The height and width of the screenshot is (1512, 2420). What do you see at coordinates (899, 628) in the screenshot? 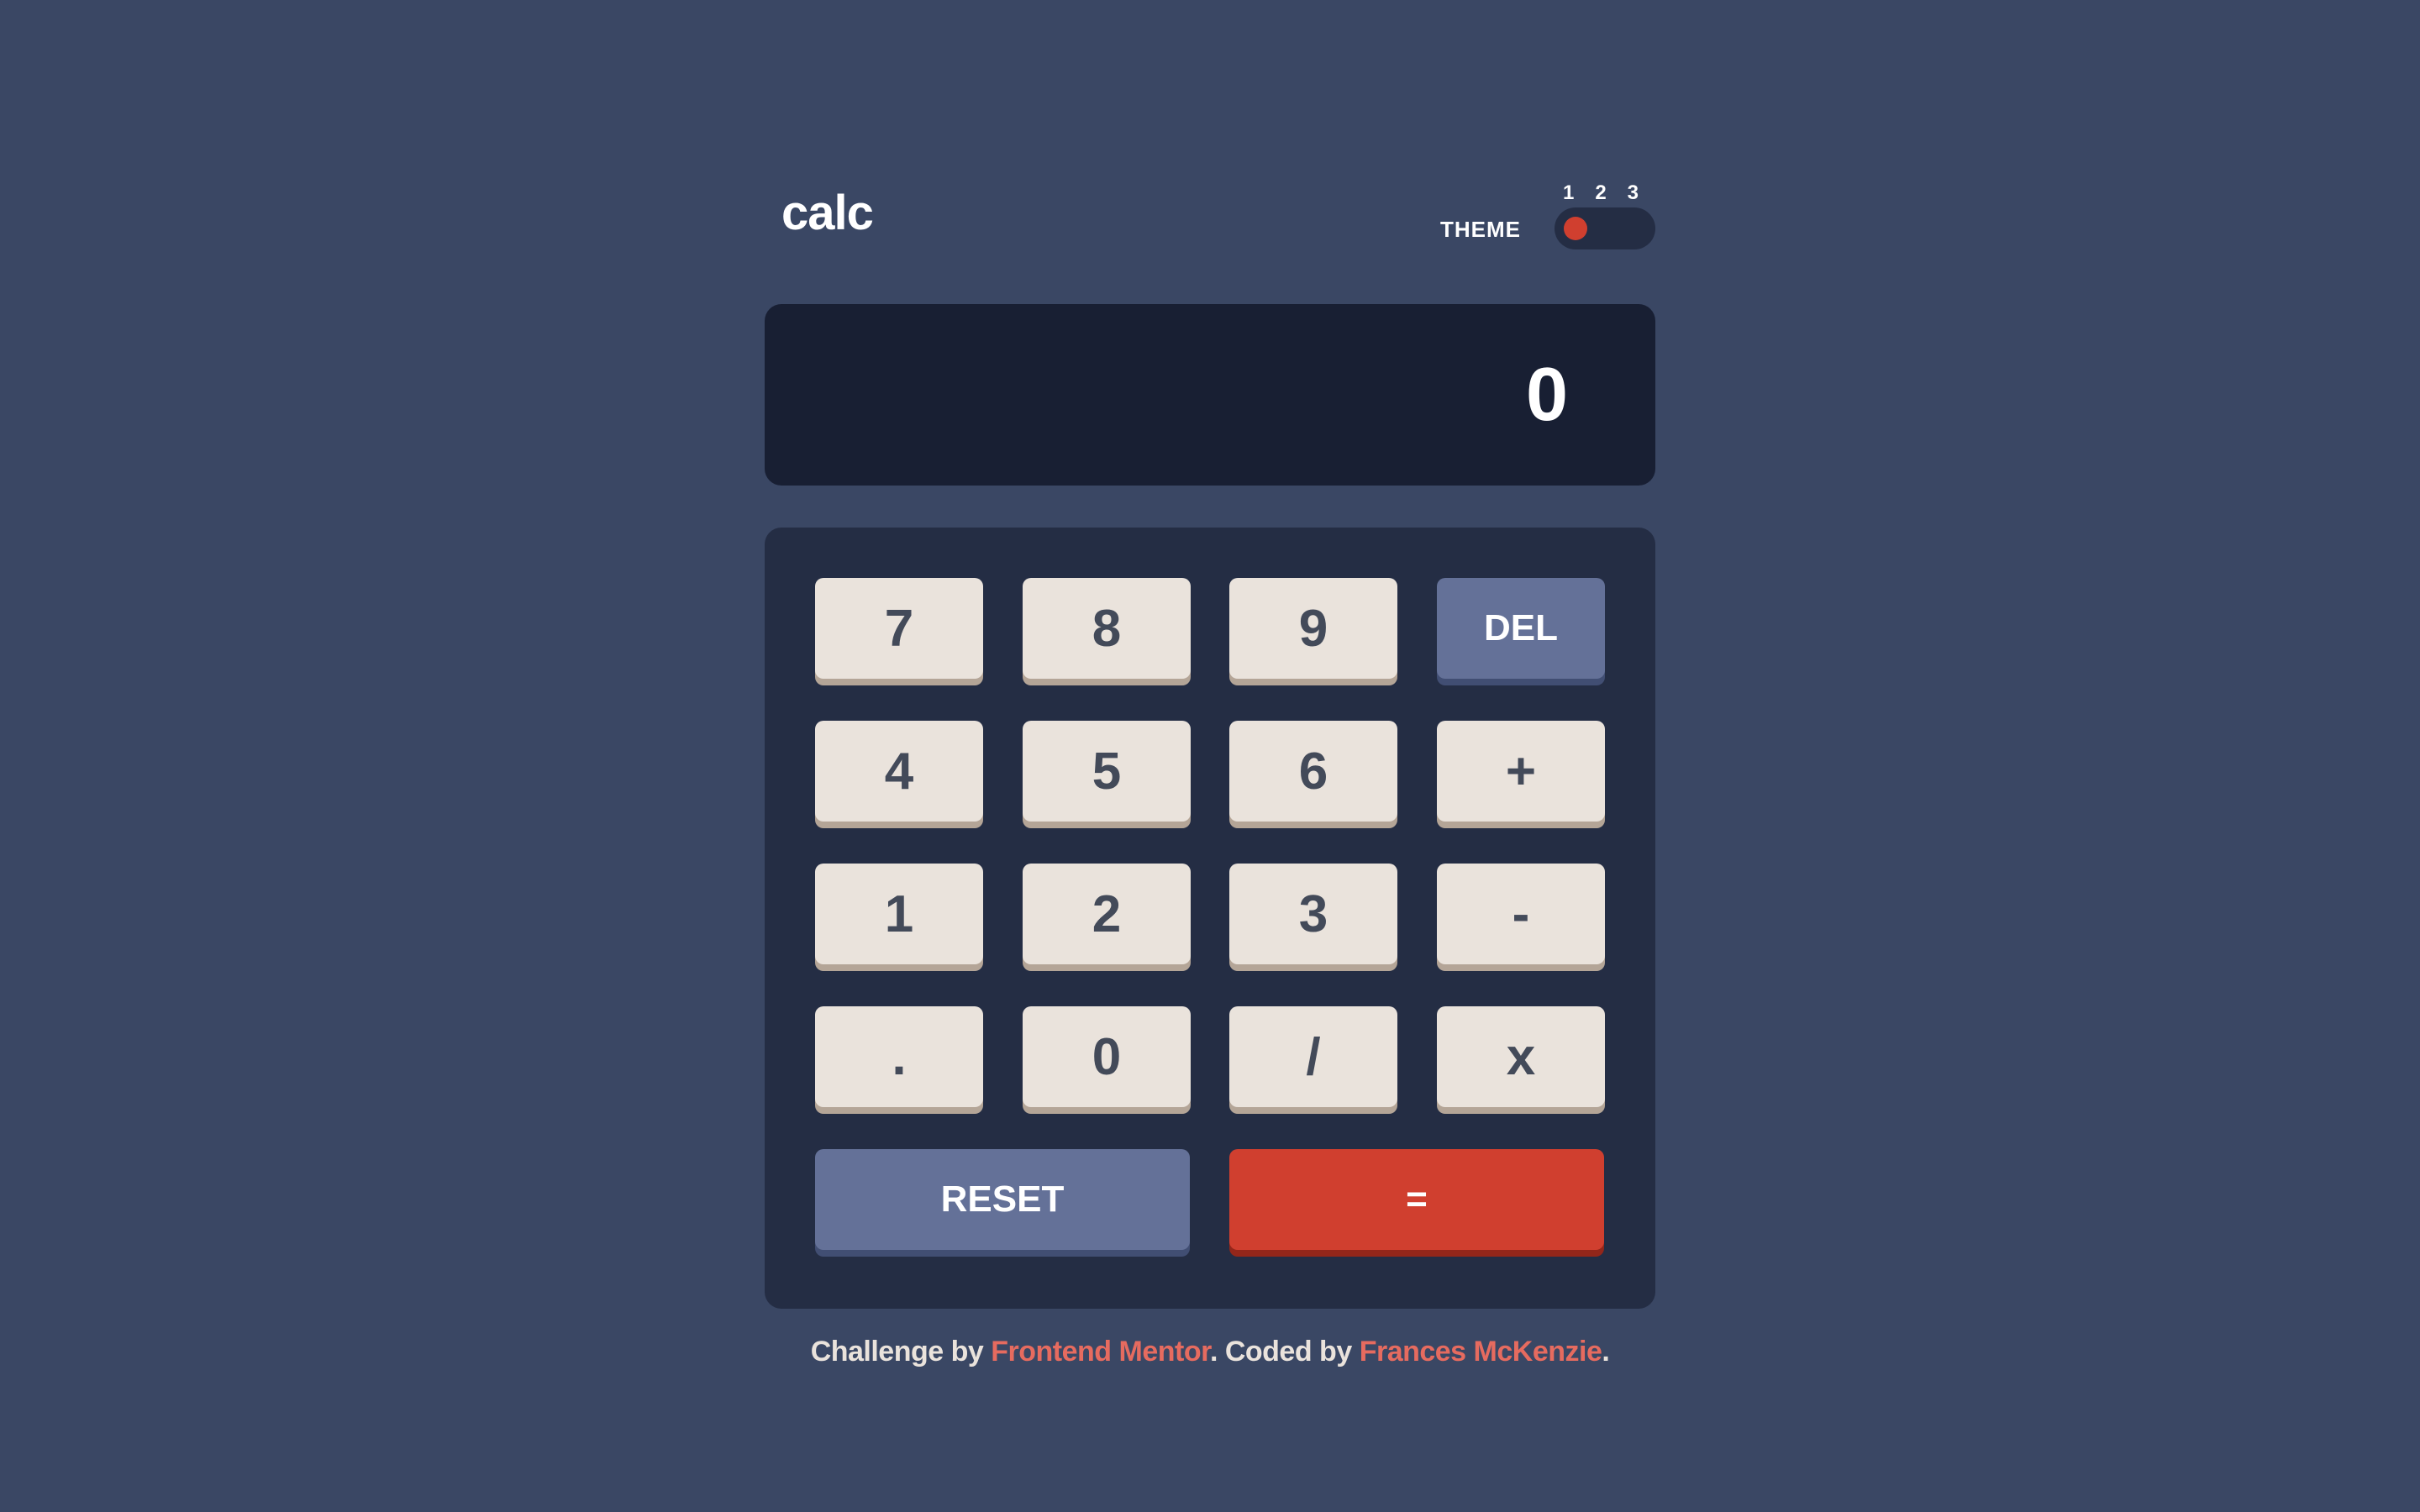
I see `key-7: 7` at bounding box center [899, 628].